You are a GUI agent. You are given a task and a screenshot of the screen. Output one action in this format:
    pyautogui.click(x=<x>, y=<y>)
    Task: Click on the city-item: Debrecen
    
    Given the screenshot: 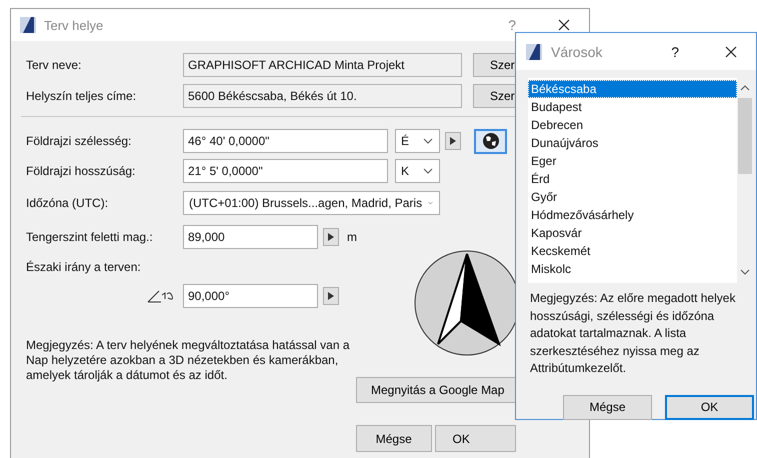 What is the action you would take?
    pyautogui.click(x=632, y=125)
    